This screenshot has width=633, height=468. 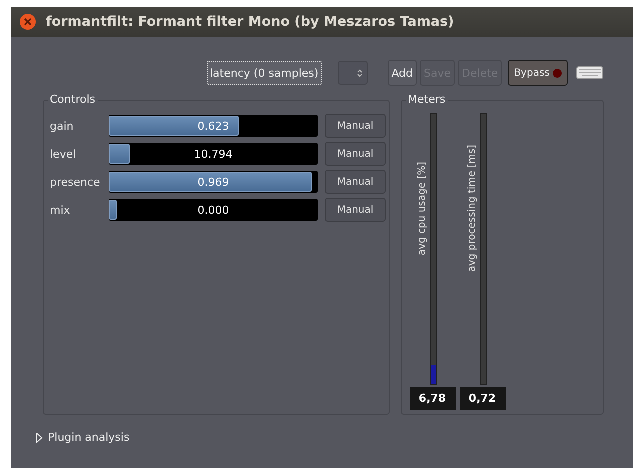 What do you see at coordinates (250, 22) in the screenshot?
I see `window-title: formantfilt: Formant filter Mono (by Meszaros Tamas)` at bounding box center [250, 22].